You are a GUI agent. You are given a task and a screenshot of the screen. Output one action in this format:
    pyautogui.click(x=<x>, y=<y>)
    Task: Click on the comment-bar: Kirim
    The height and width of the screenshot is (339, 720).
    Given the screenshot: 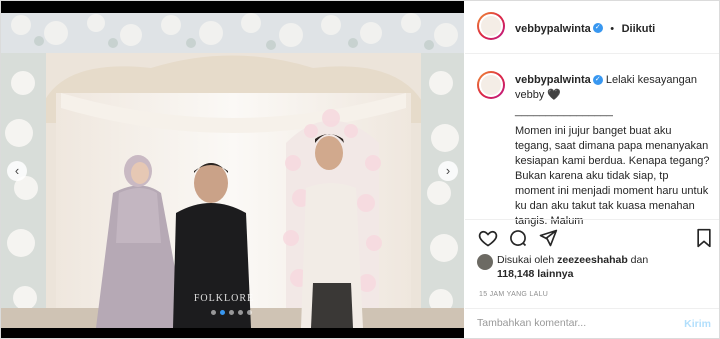 What is the action you would take?
    pyautogui.click(x=592, y=323)
    